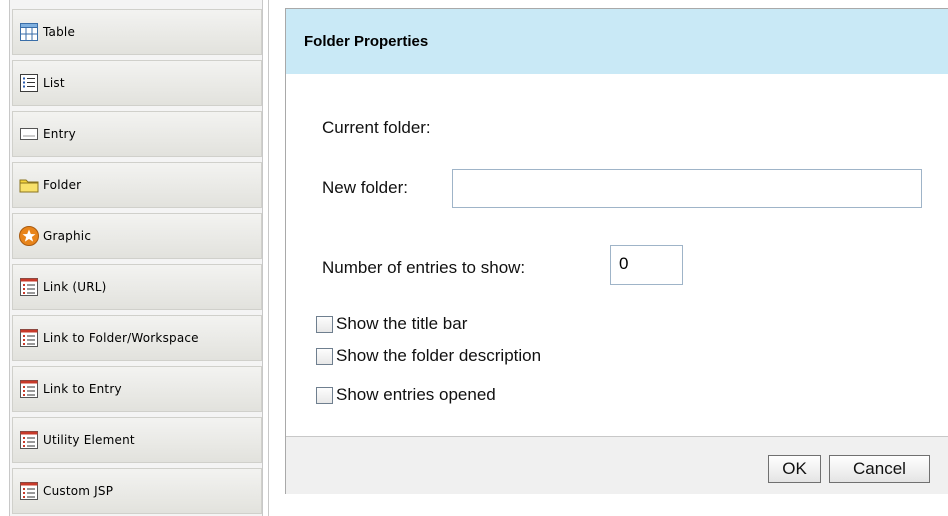 This screenshot has width=948, height=516. Describe the element at coordinates (324, 324) in the screenshot. I see `show-title-bar-checkbox` at that location.